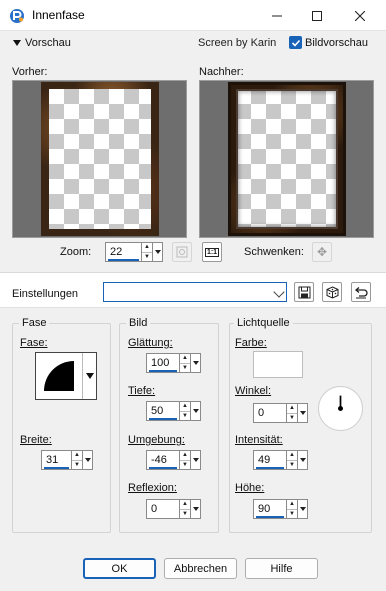  I want to click on glaettung-value: 100, so click(163, 363).